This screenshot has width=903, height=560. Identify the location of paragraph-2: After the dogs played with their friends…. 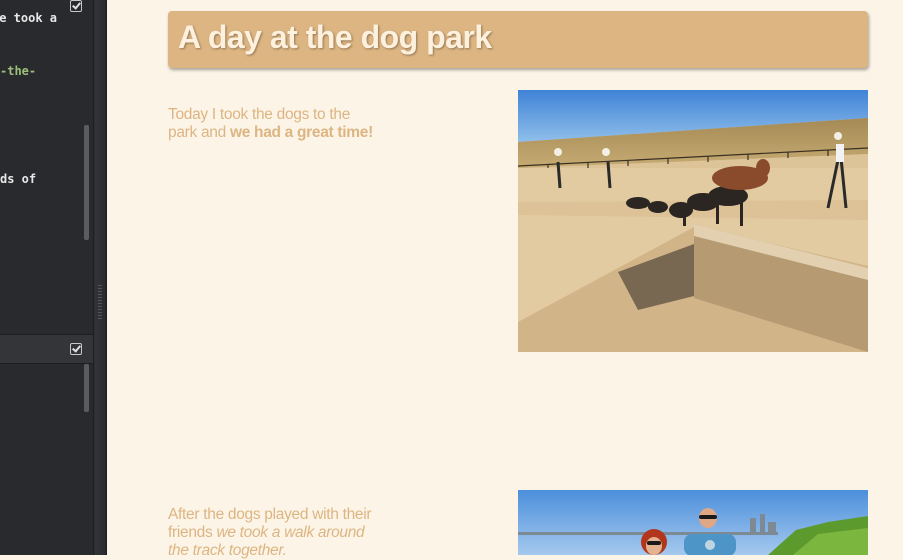
(273, 533).